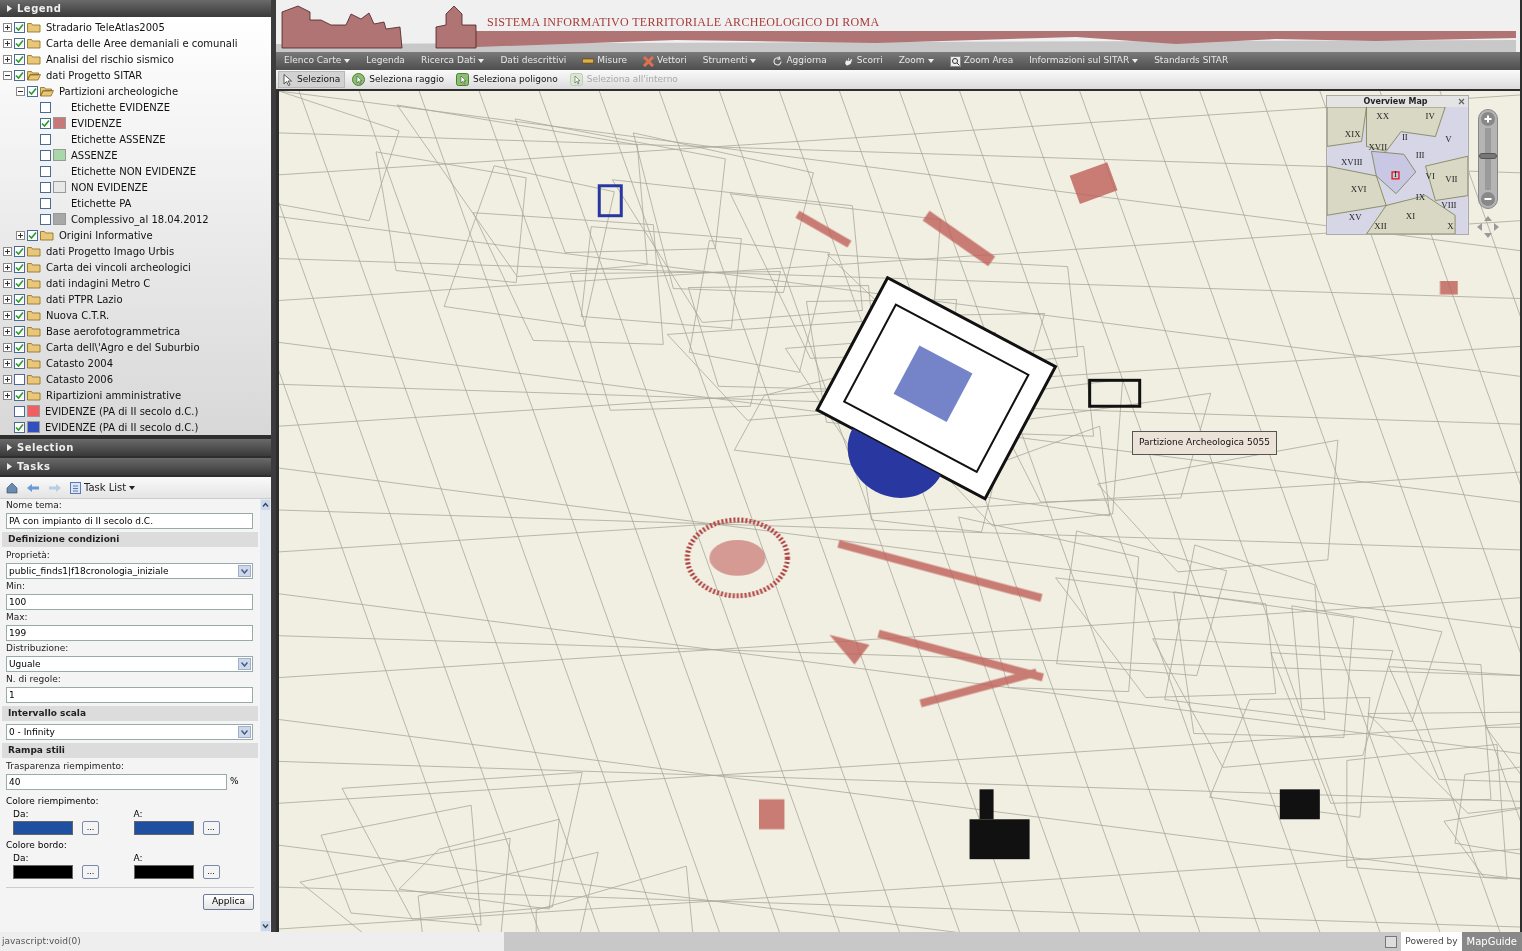 This screenshot has height=951, width=1522. I want to click on layer-label: Analisi del rischio sismico, so click(110, 59).